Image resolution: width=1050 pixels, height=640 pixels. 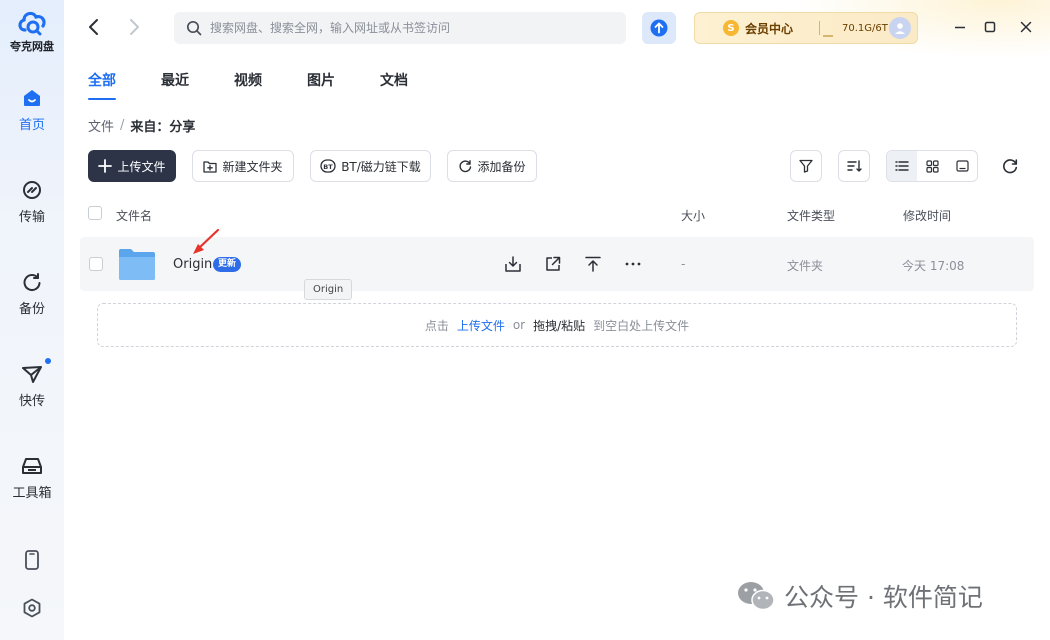 What do you see at coordinates (933, 266) in the screenshot?
I see `file-modified: 今天 17:08` at bounding box center [933, 266].